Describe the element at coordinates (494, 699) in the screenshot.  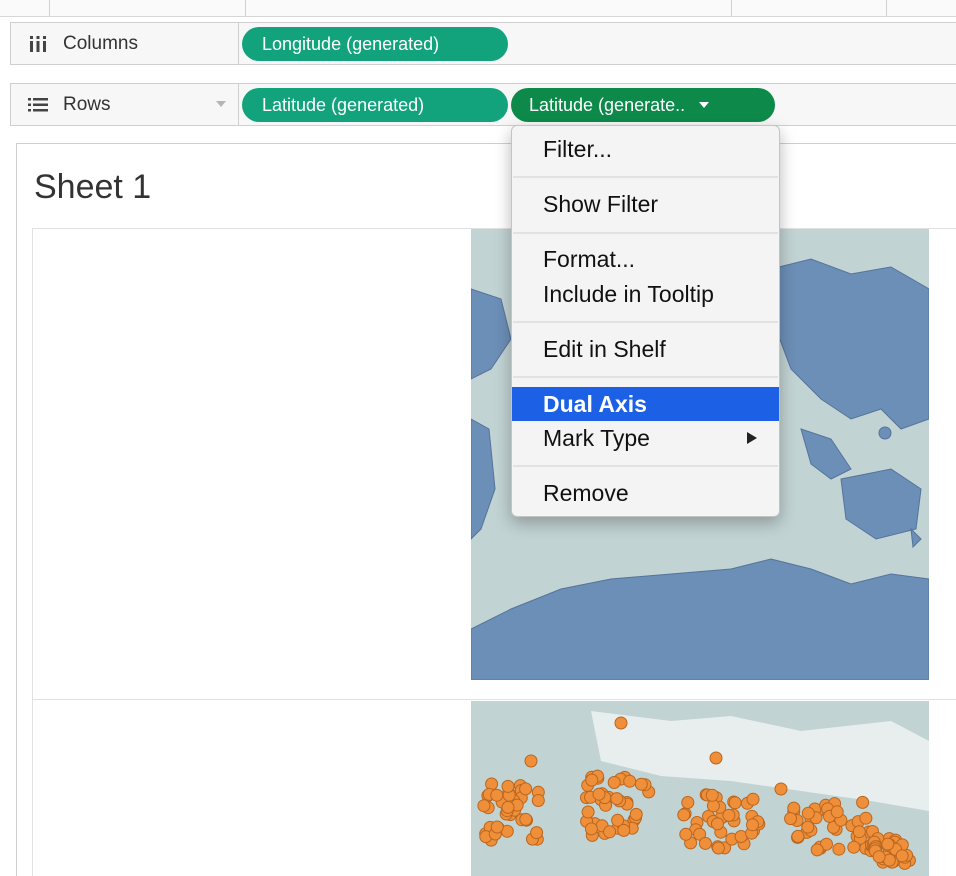
I see `pane-divider` at that location.